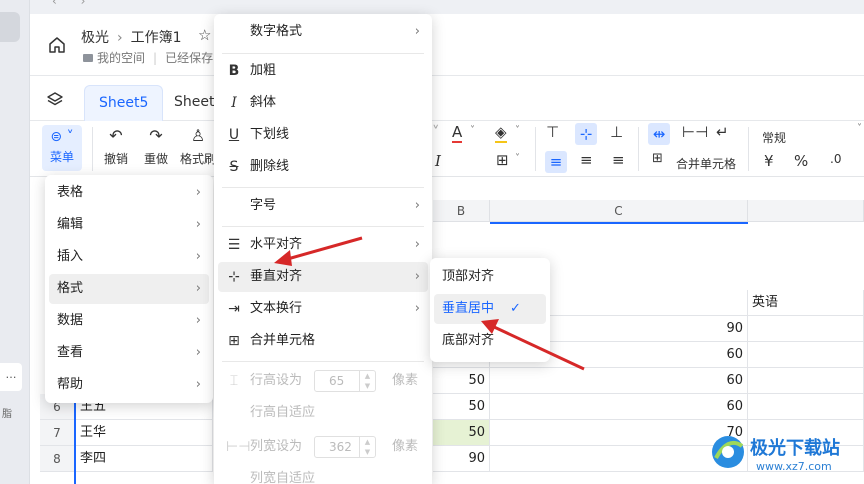  I want to click on menu-item-bold: B 加粗, so click(323, 71).